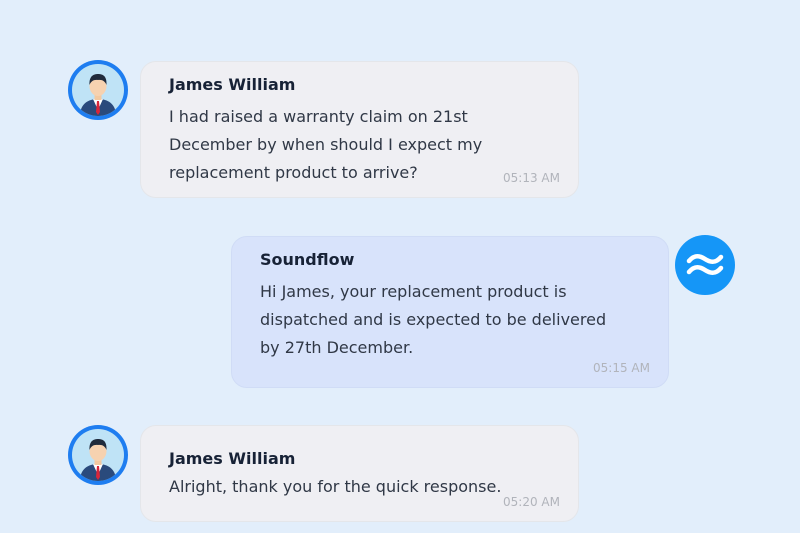  Describe the element at coordinates (307, 259) in the screenshot. I see `sender-name: Soundflow` at that location.